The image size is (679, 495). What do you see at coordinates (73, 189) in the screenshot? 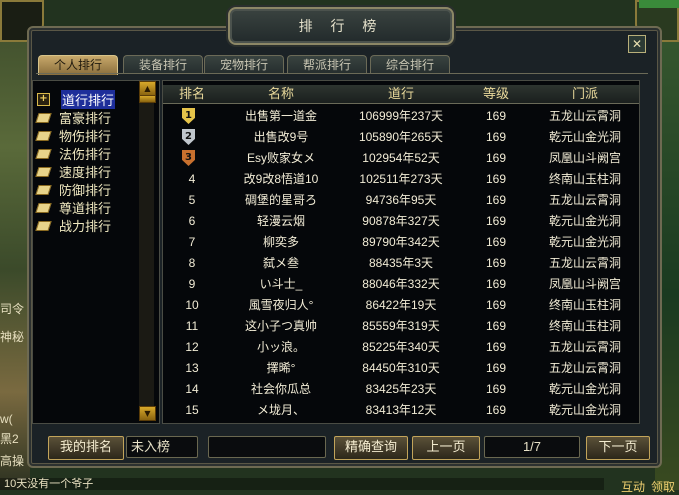
I see `category-item-defense: 防御排行` at bounding box center [73, 189].